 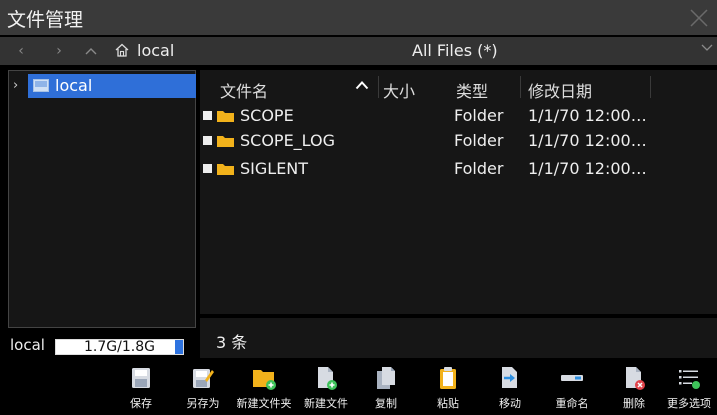 I want to click on new-file-button: 新建文件, so click(x=326, y=387).